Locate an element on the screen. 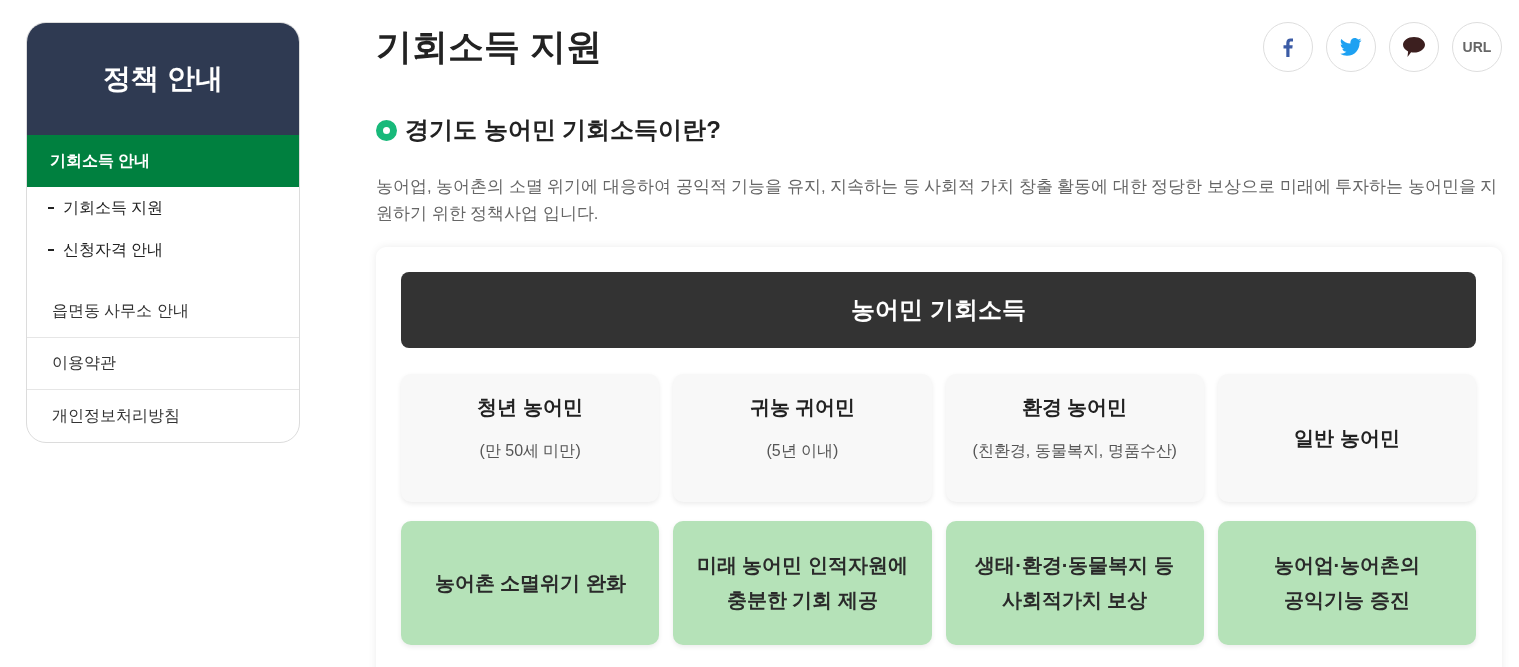 This screenshot has height=667, width=1519. speech-bubble-icon is located at coordinates (1414, 47).